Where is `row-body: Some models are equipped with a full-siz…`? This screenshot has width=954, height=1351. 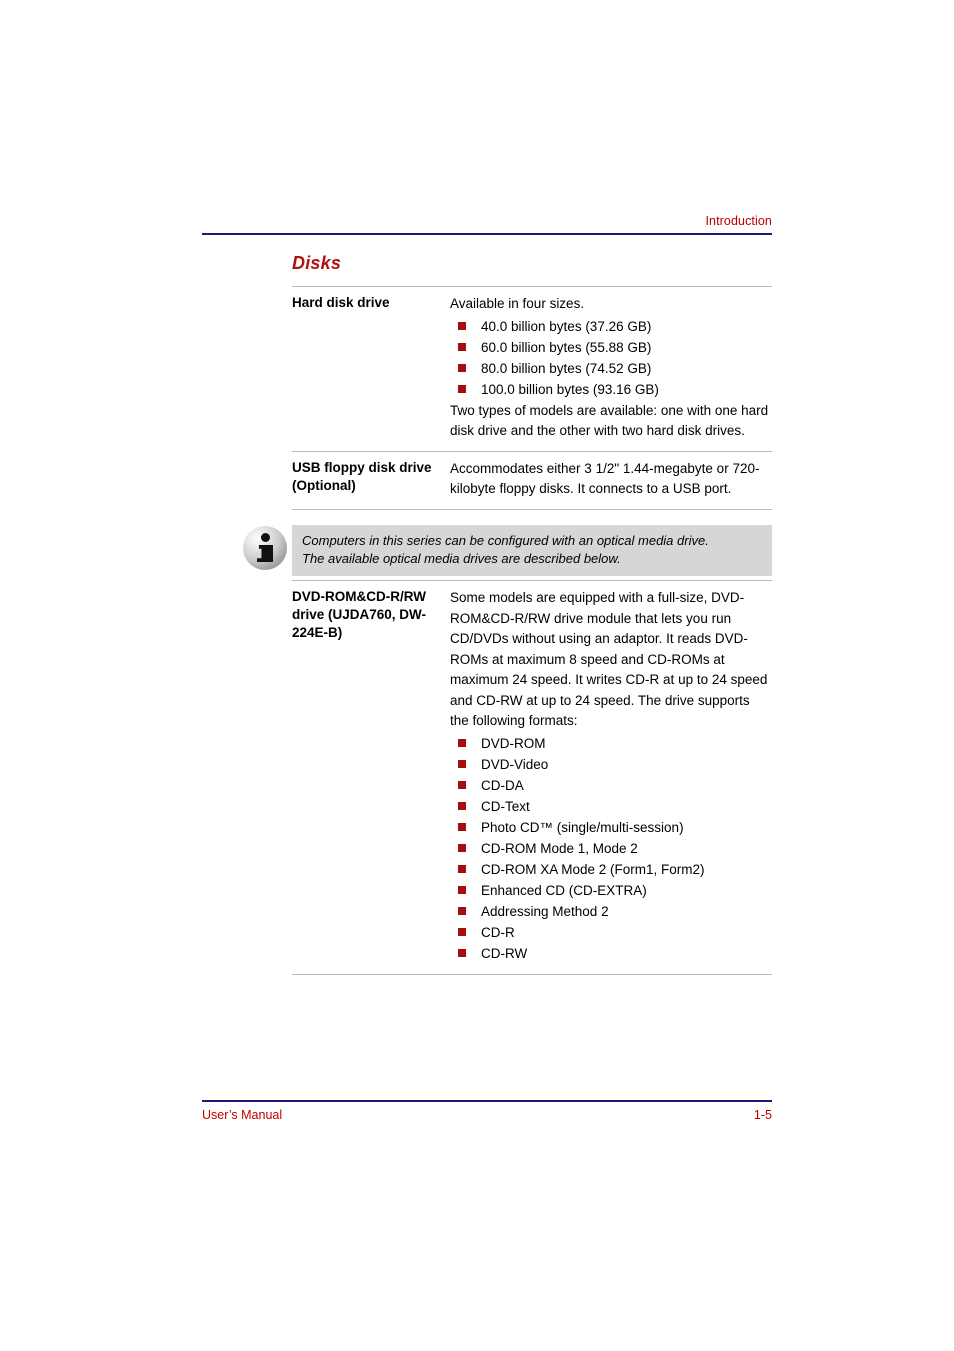 row-body: Some models are equipped with a full-siz… is located at coordinates (611, 776).